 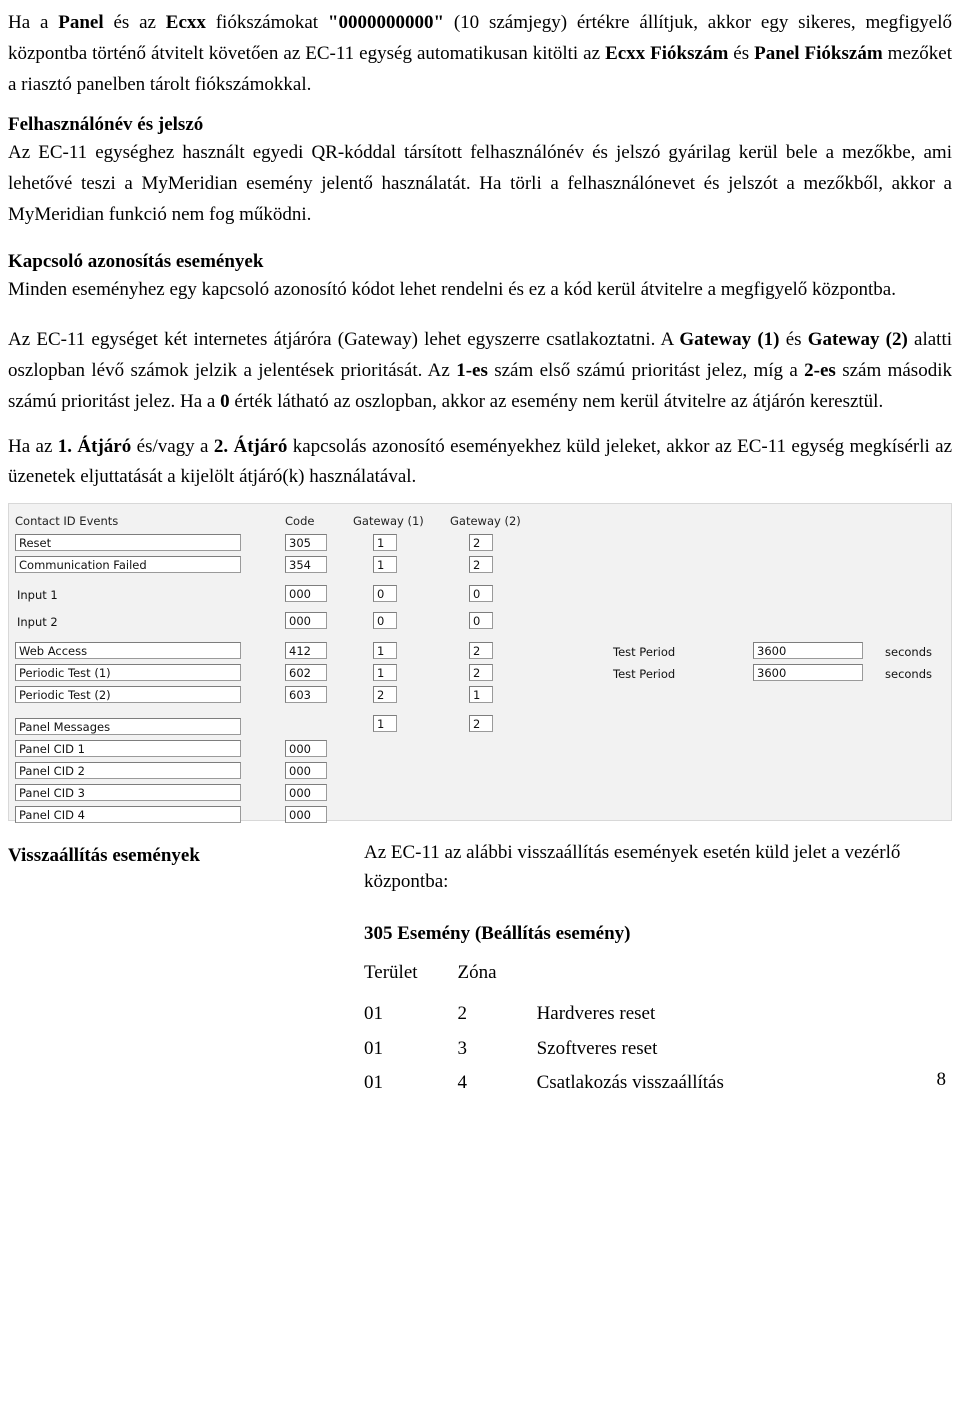 What do you see at coordinates (481, 673) in the screenshot?
I see `event-gateway2-periodic-test-1: 2` at bounding box center [481, 673].